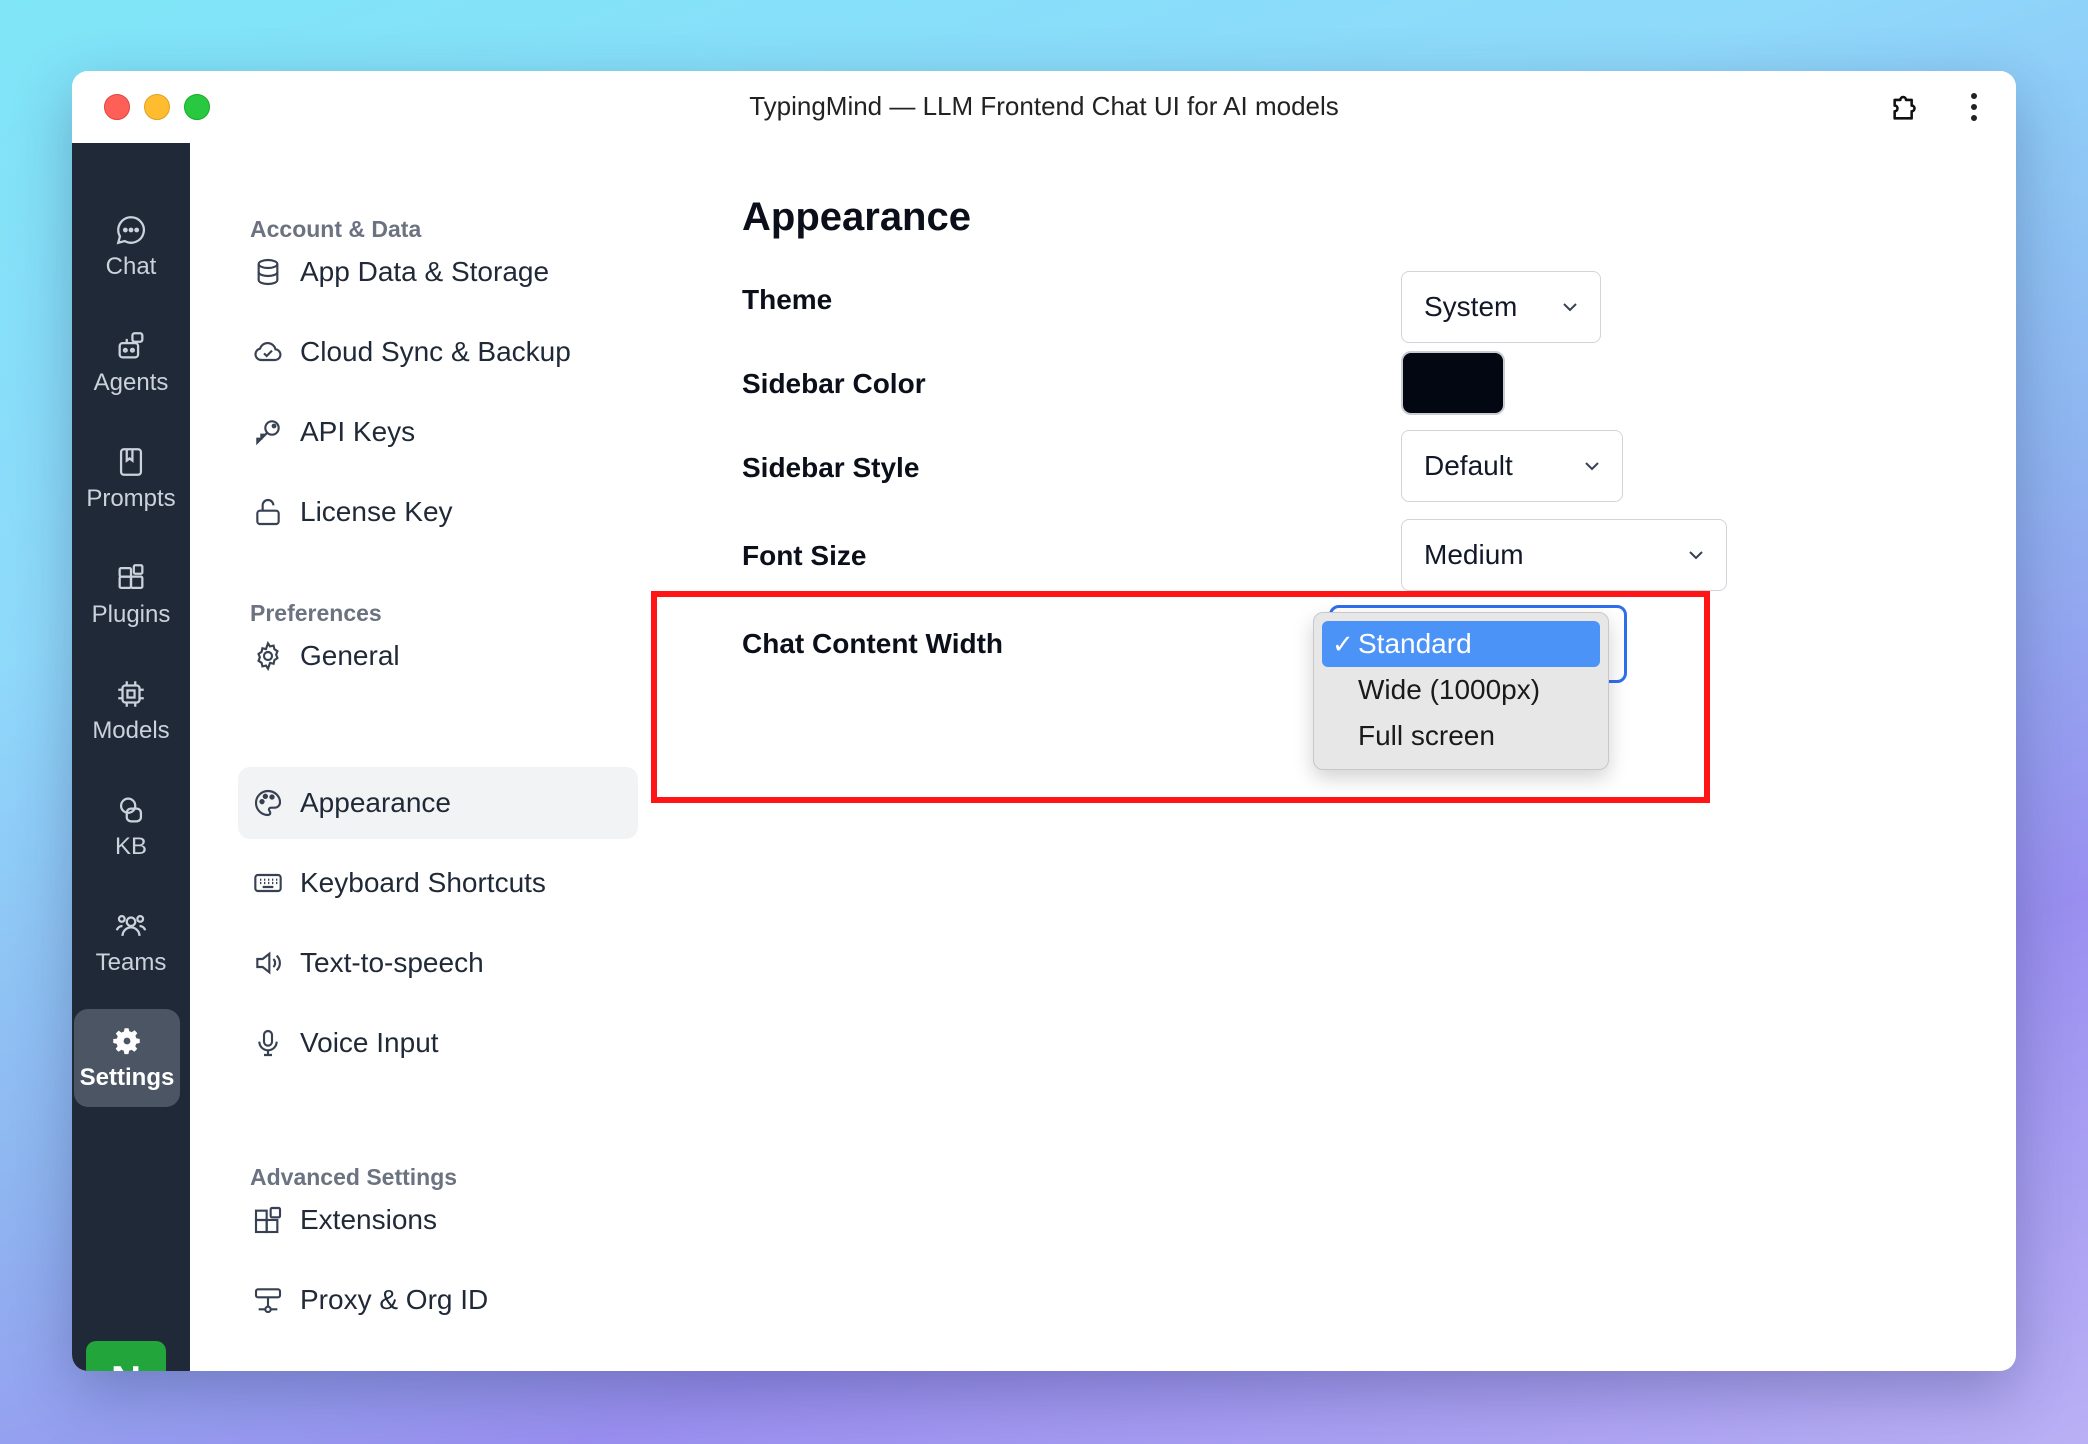 The image size is (2088, 1444). I want to click on option-full-screen: Full screen, so click(1461, 736).